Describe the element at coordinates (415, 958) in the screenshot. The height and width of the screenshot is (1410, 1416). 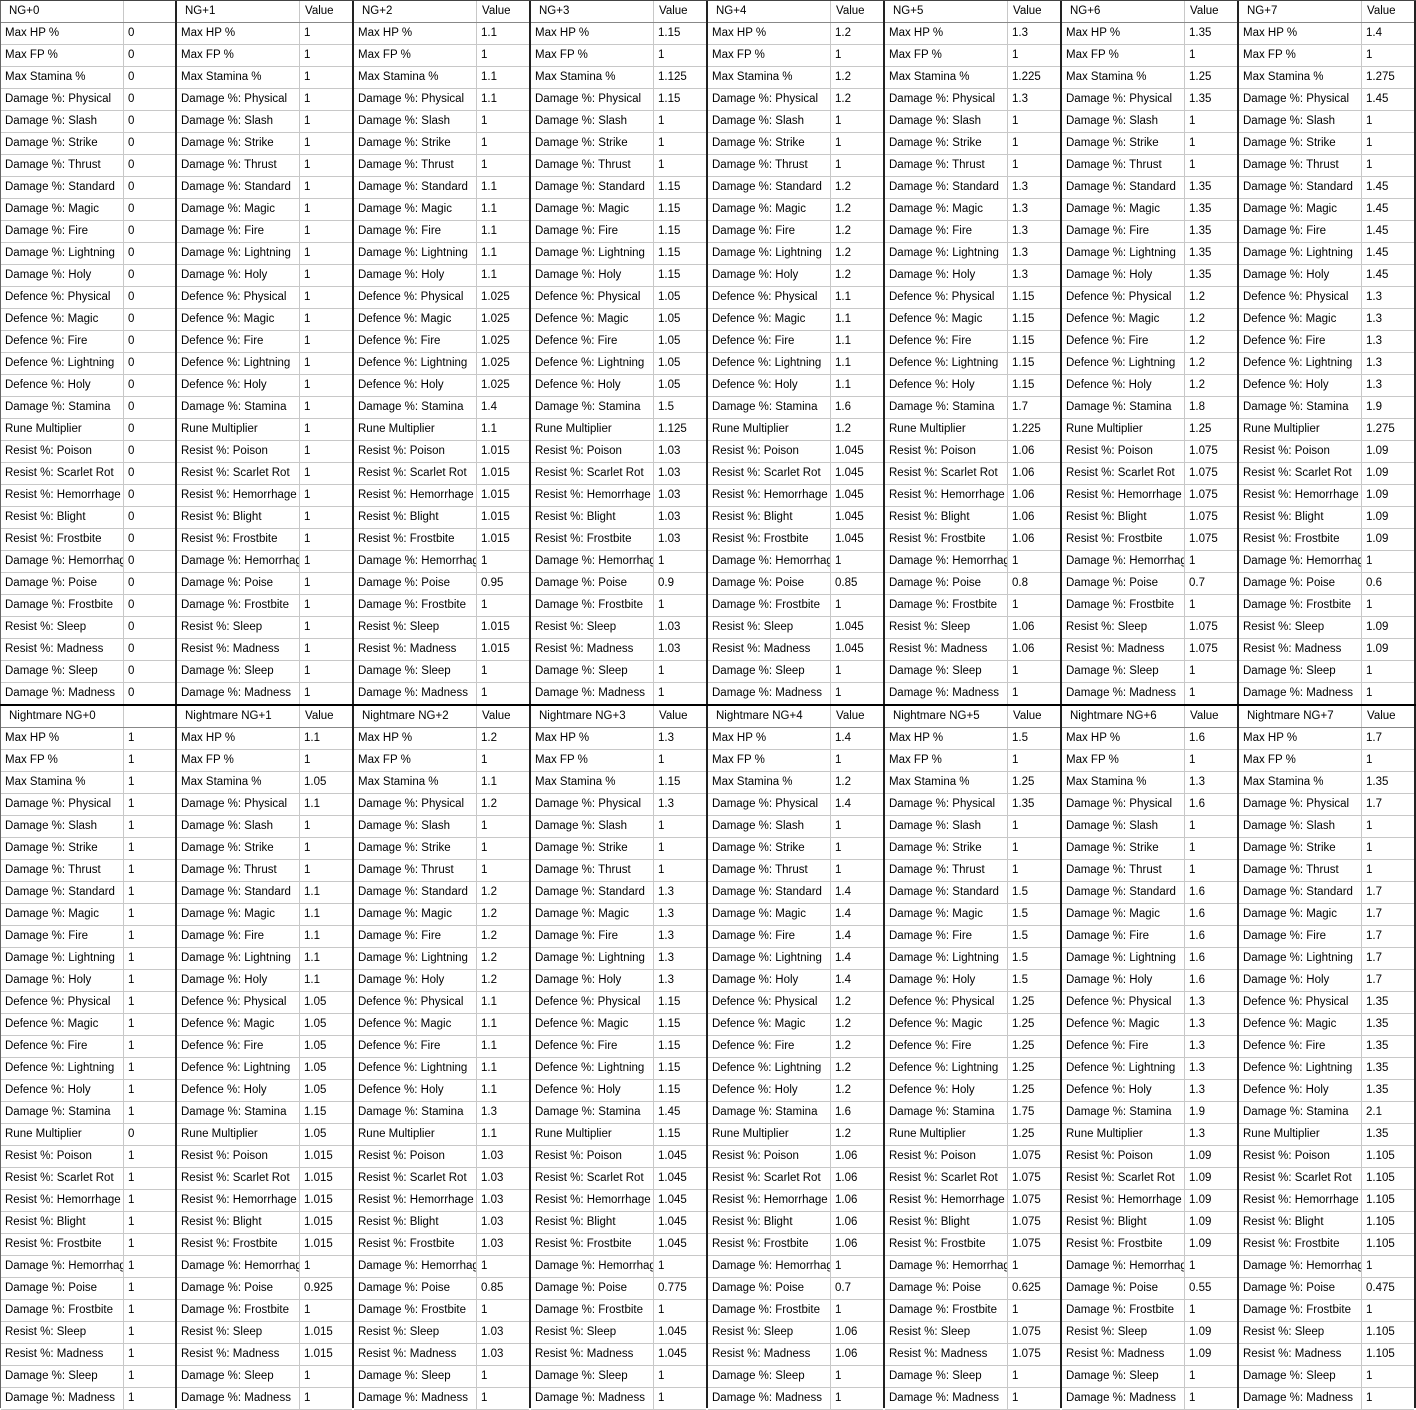
I see `row-label-cell: Damage %: Lightning` at that location.